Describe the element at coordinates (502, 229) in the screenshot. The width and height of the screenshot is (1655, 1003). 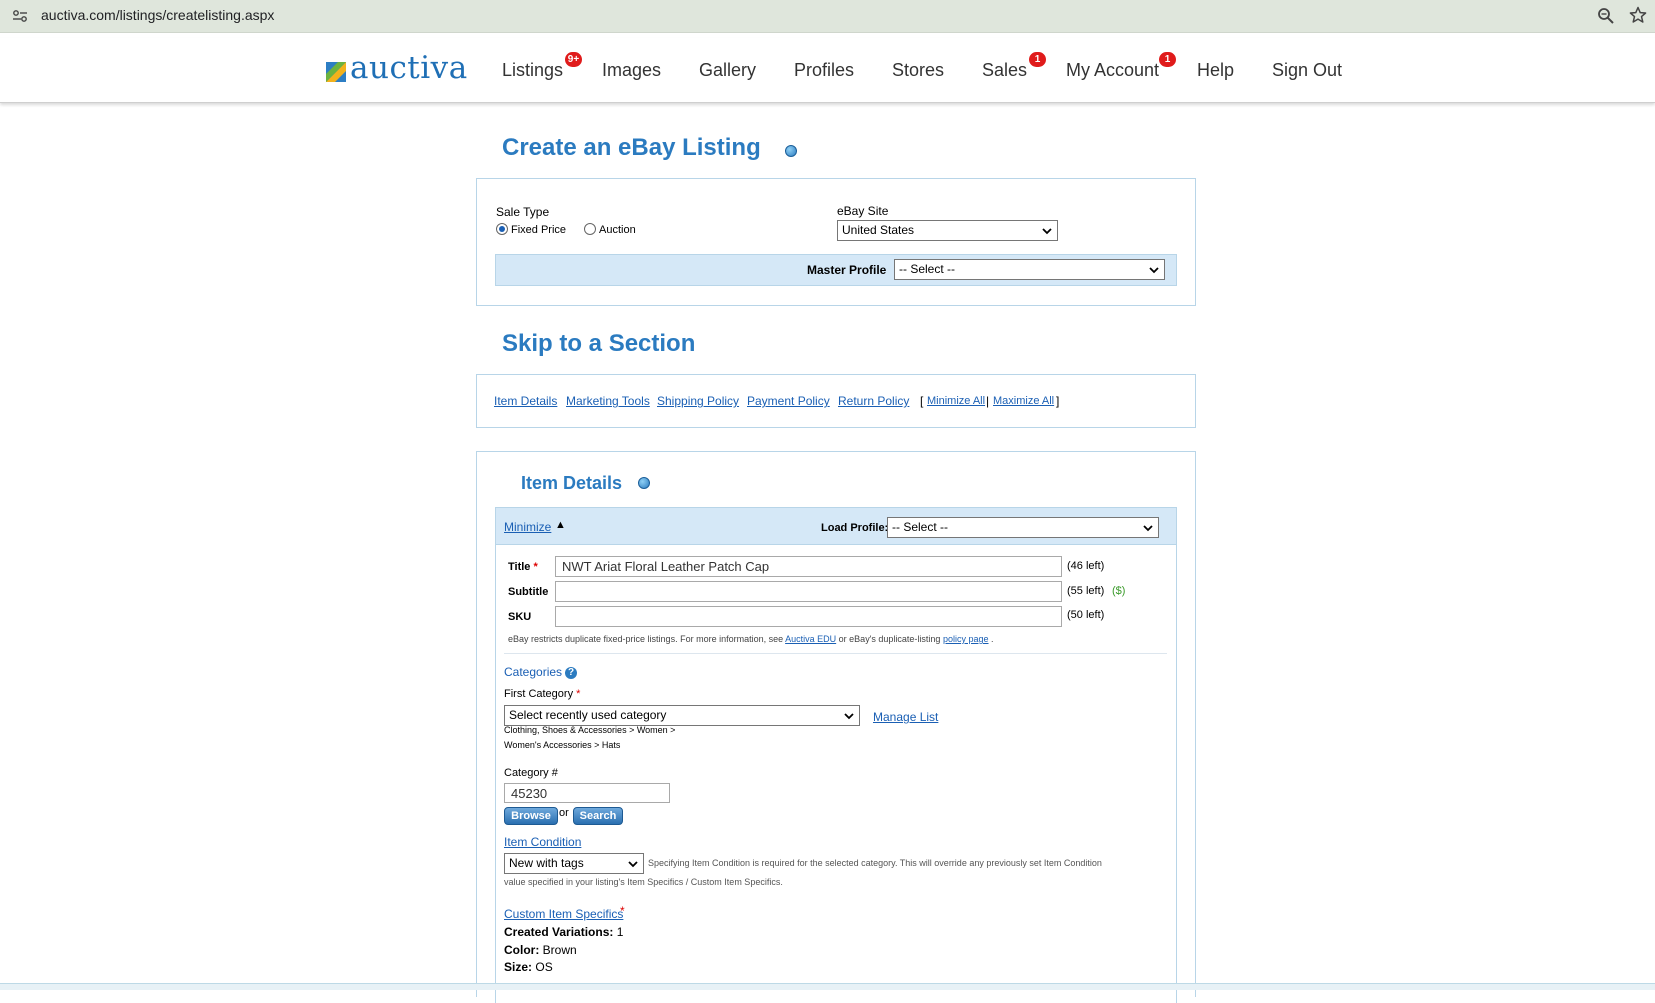
I see `fixed-price-radio` at that location.